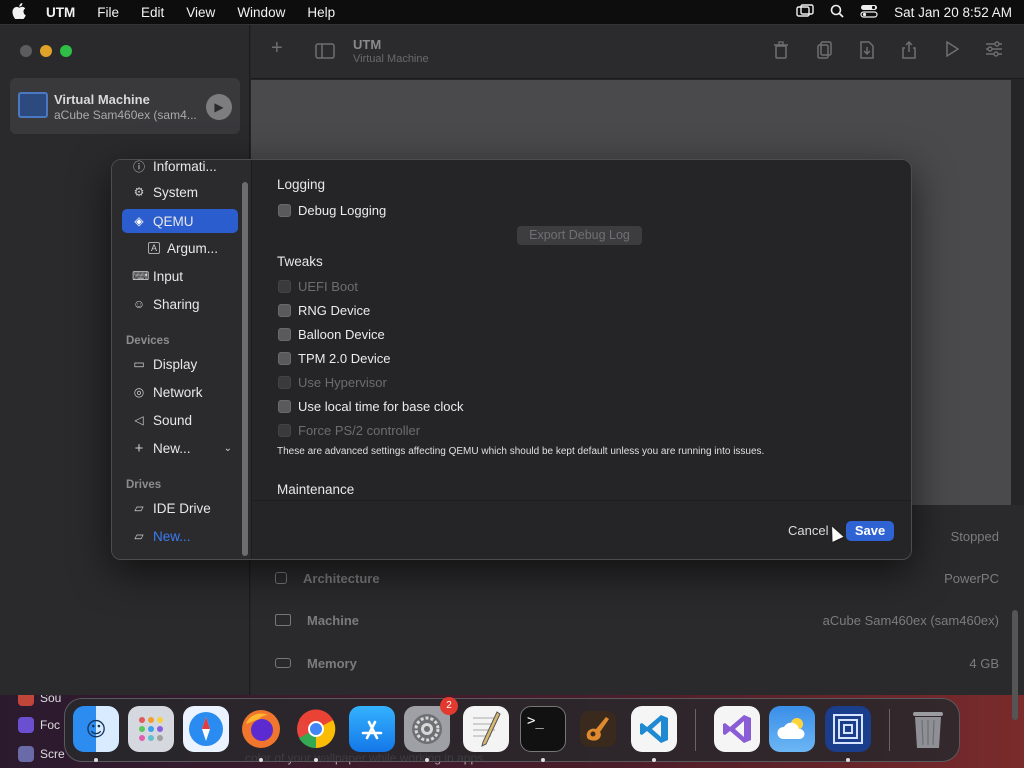 This screenshot has width=1024, height=768. I want to click on add-icon: +, so click(277, 48).